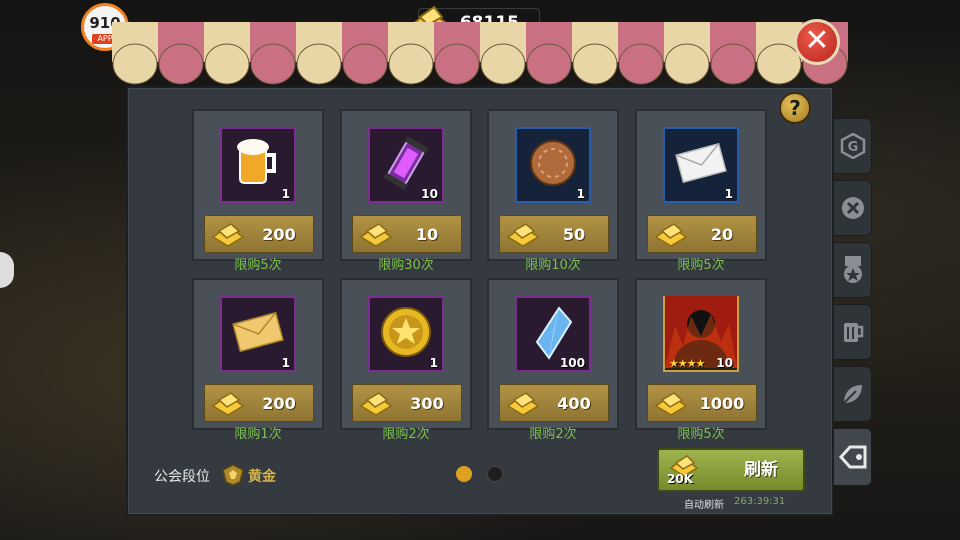  I want to click on side-tab-g: G, so click(853, 146).